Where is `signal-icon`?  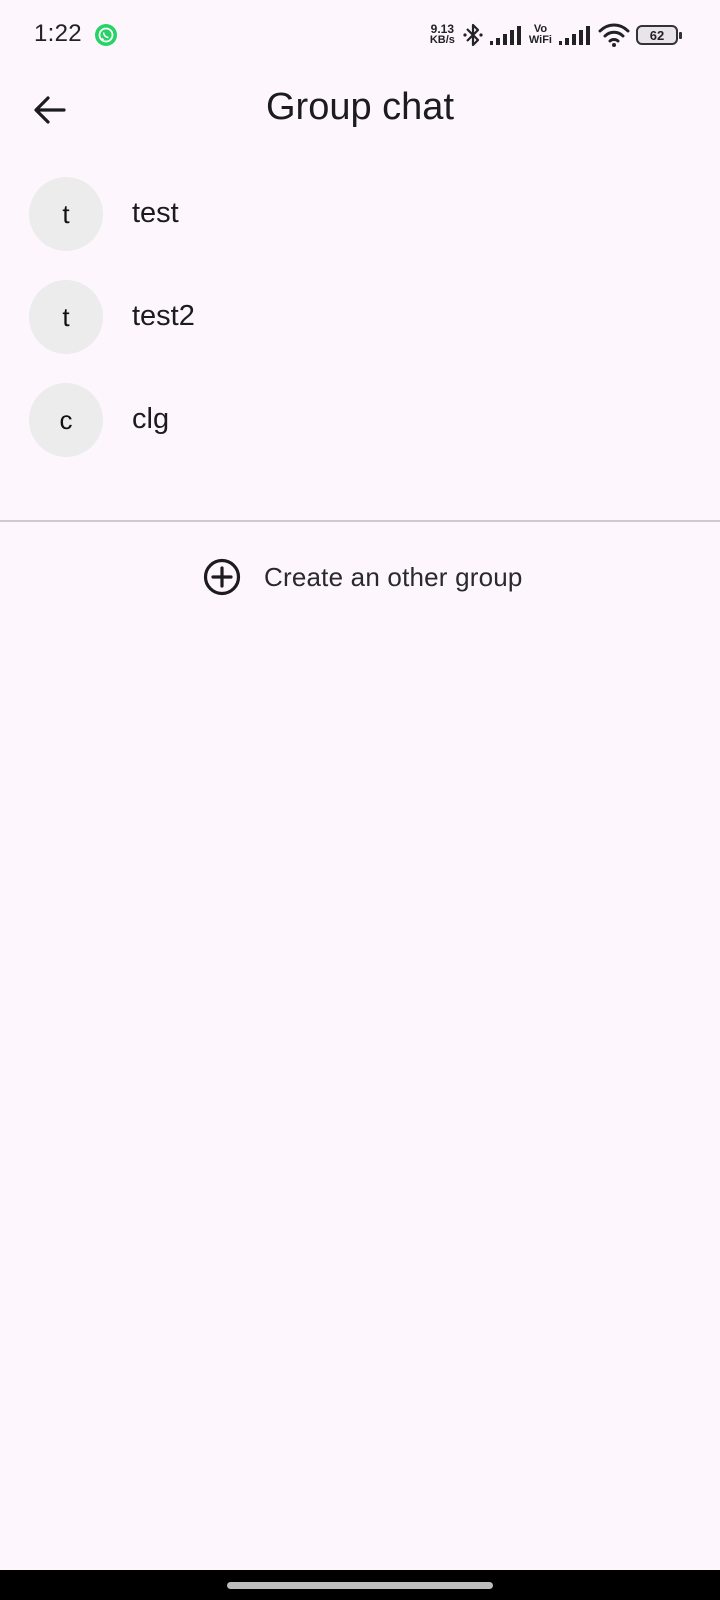
signal-icon is located at coordinates (505, 35).